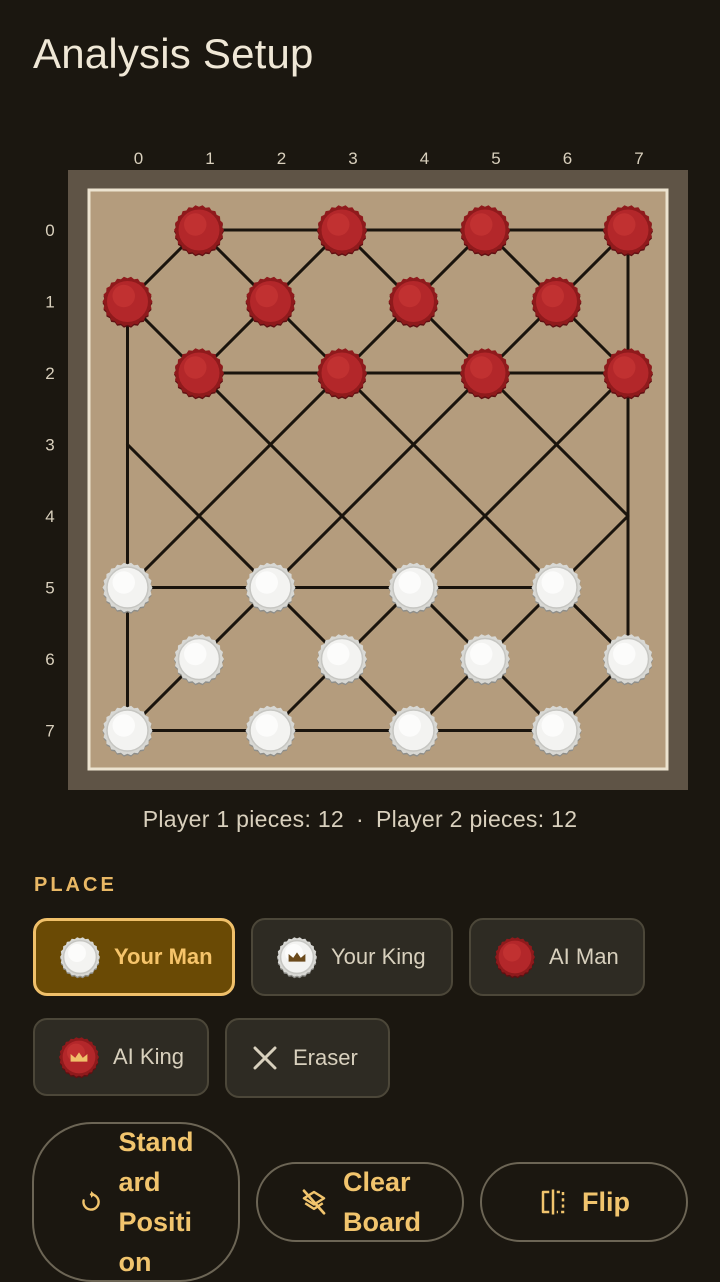 The image size is (720, 1282). I want to click on place-eraser-label: Eraser, so click(325, 1057).